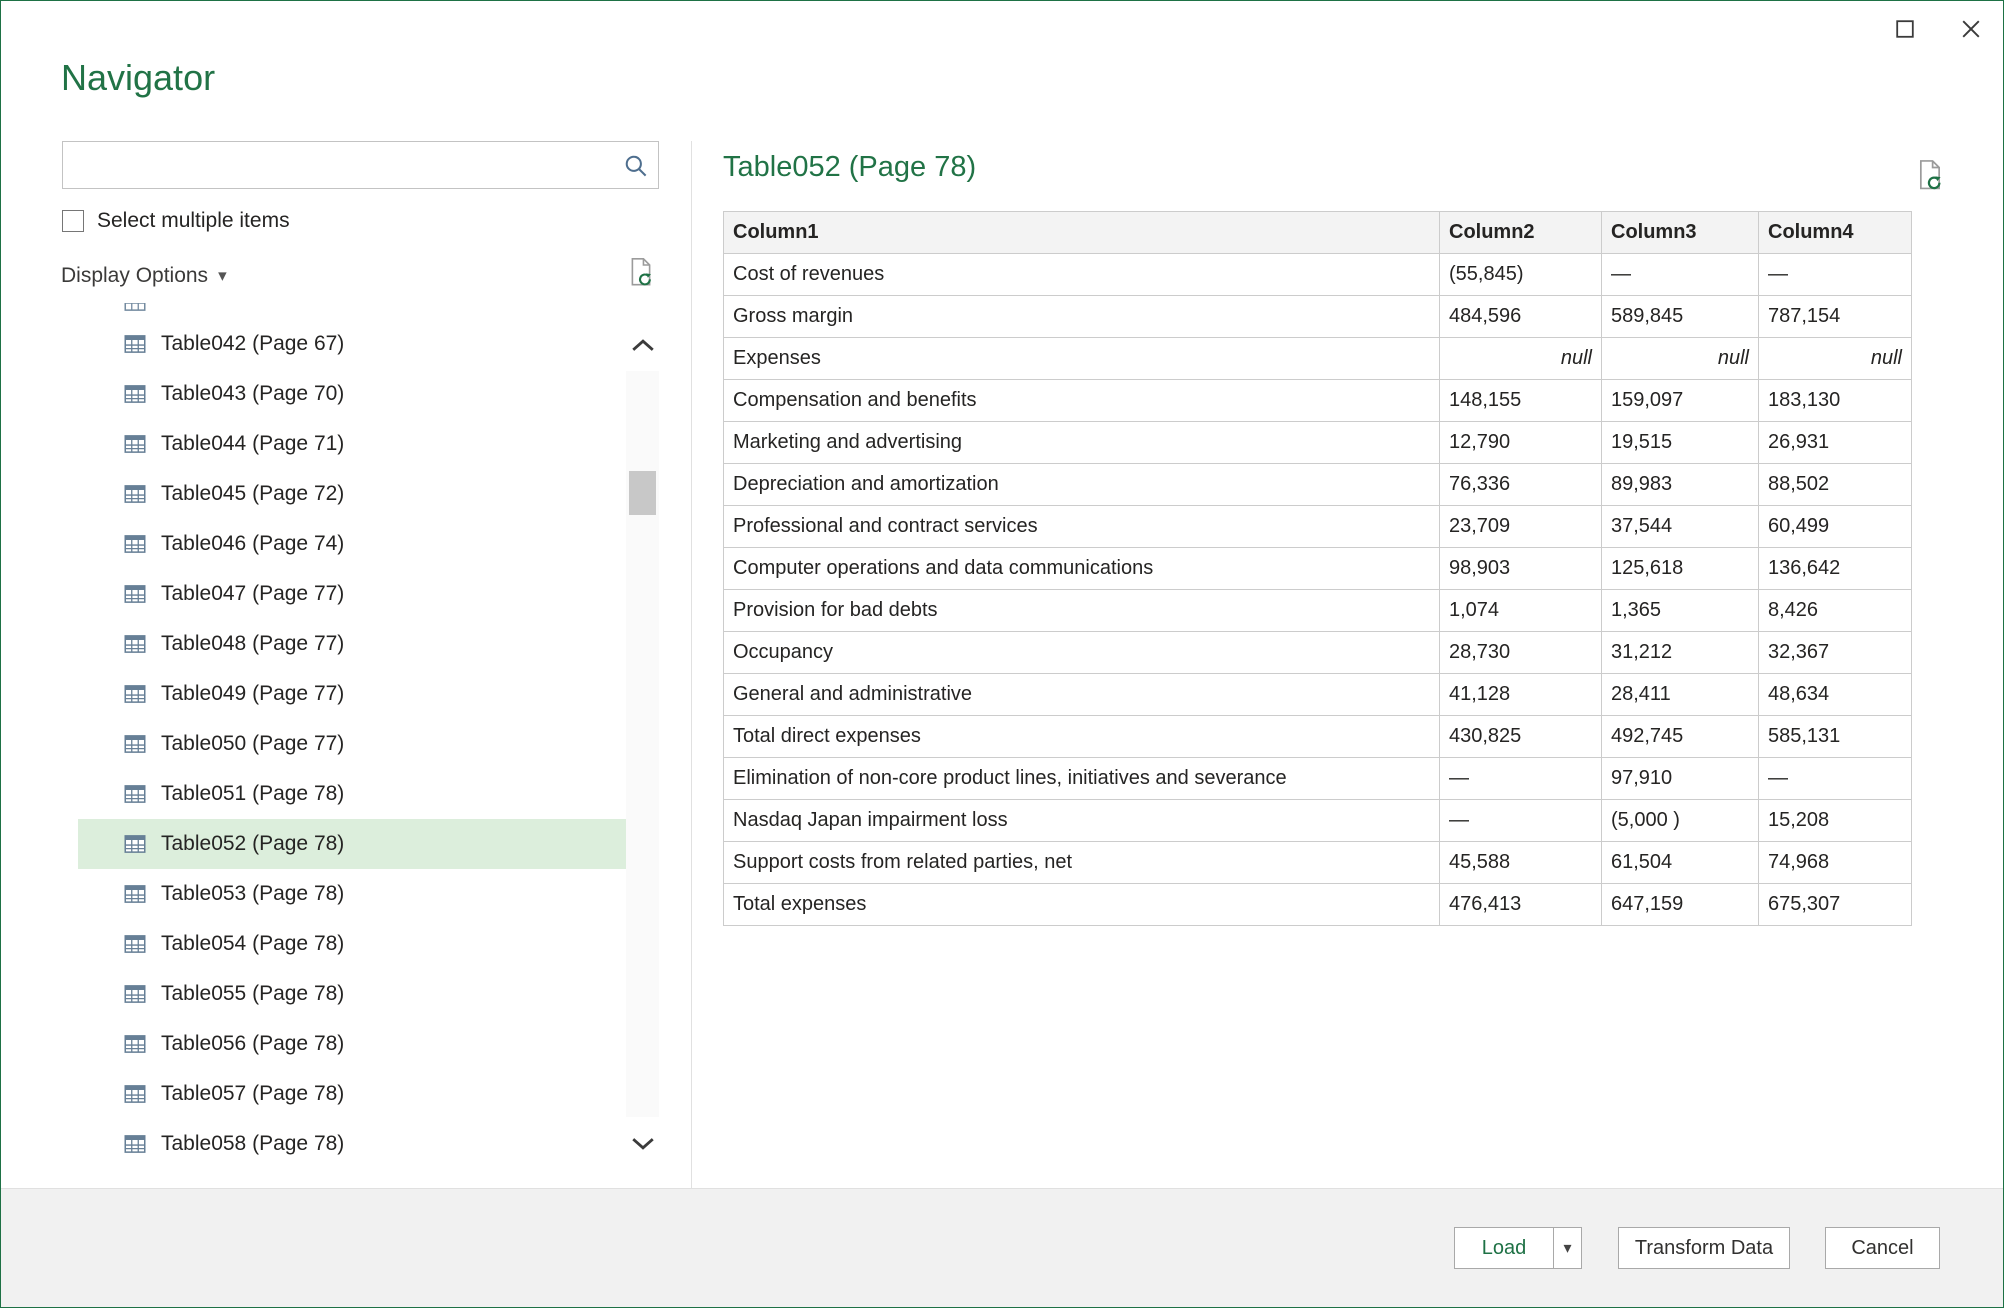 This screenshot has width=2004, height=1308. What do you see at coordinates (352, 994) in the screenshot?
I see `list-item: Table055 (Page 78)` at bounding box center [352, 994].